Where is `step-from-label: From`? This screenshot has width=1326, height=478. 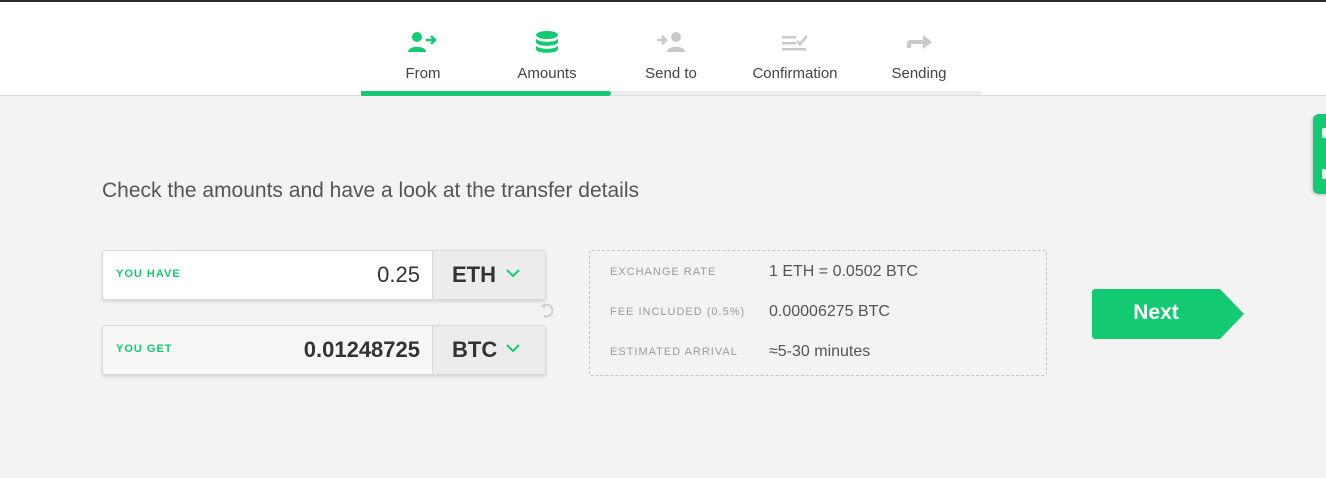
step-from-label: From is located at coordinates (423, 73).